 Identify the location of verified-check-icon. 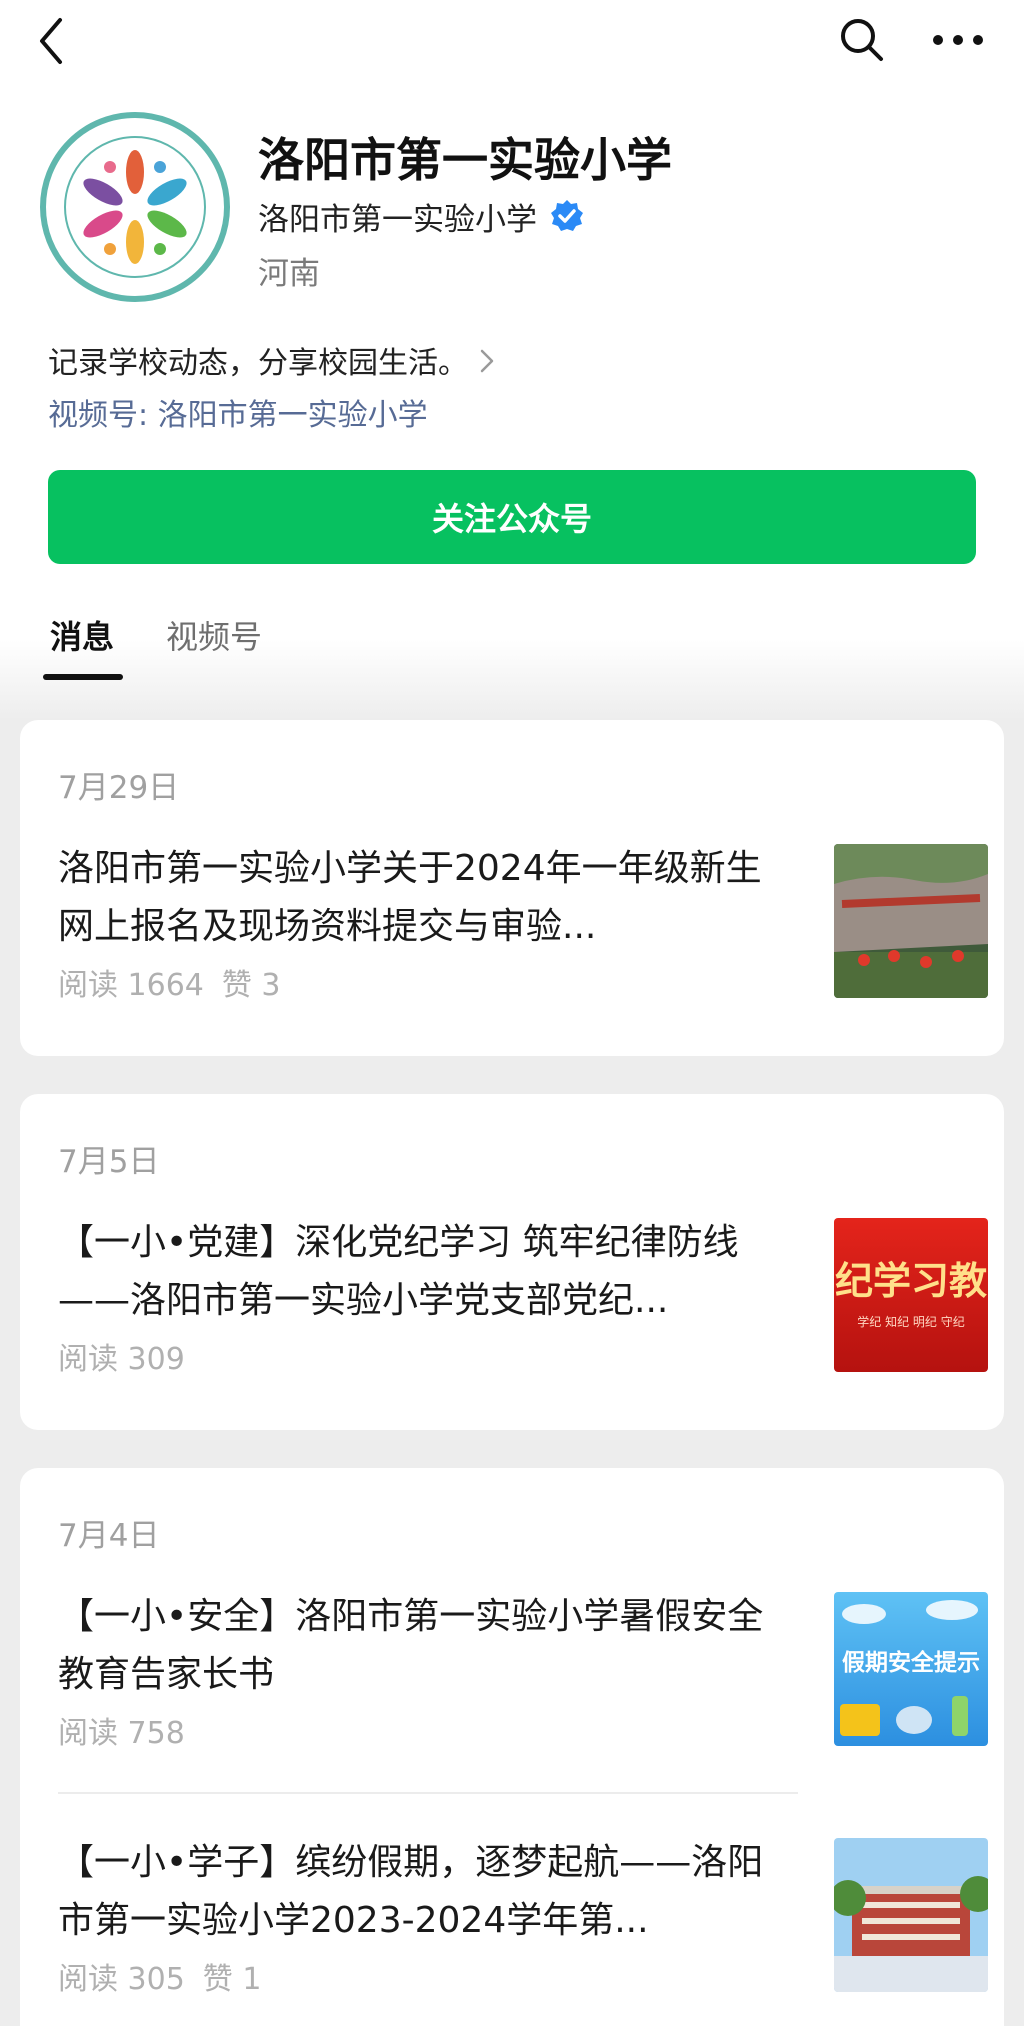
(567, 216).